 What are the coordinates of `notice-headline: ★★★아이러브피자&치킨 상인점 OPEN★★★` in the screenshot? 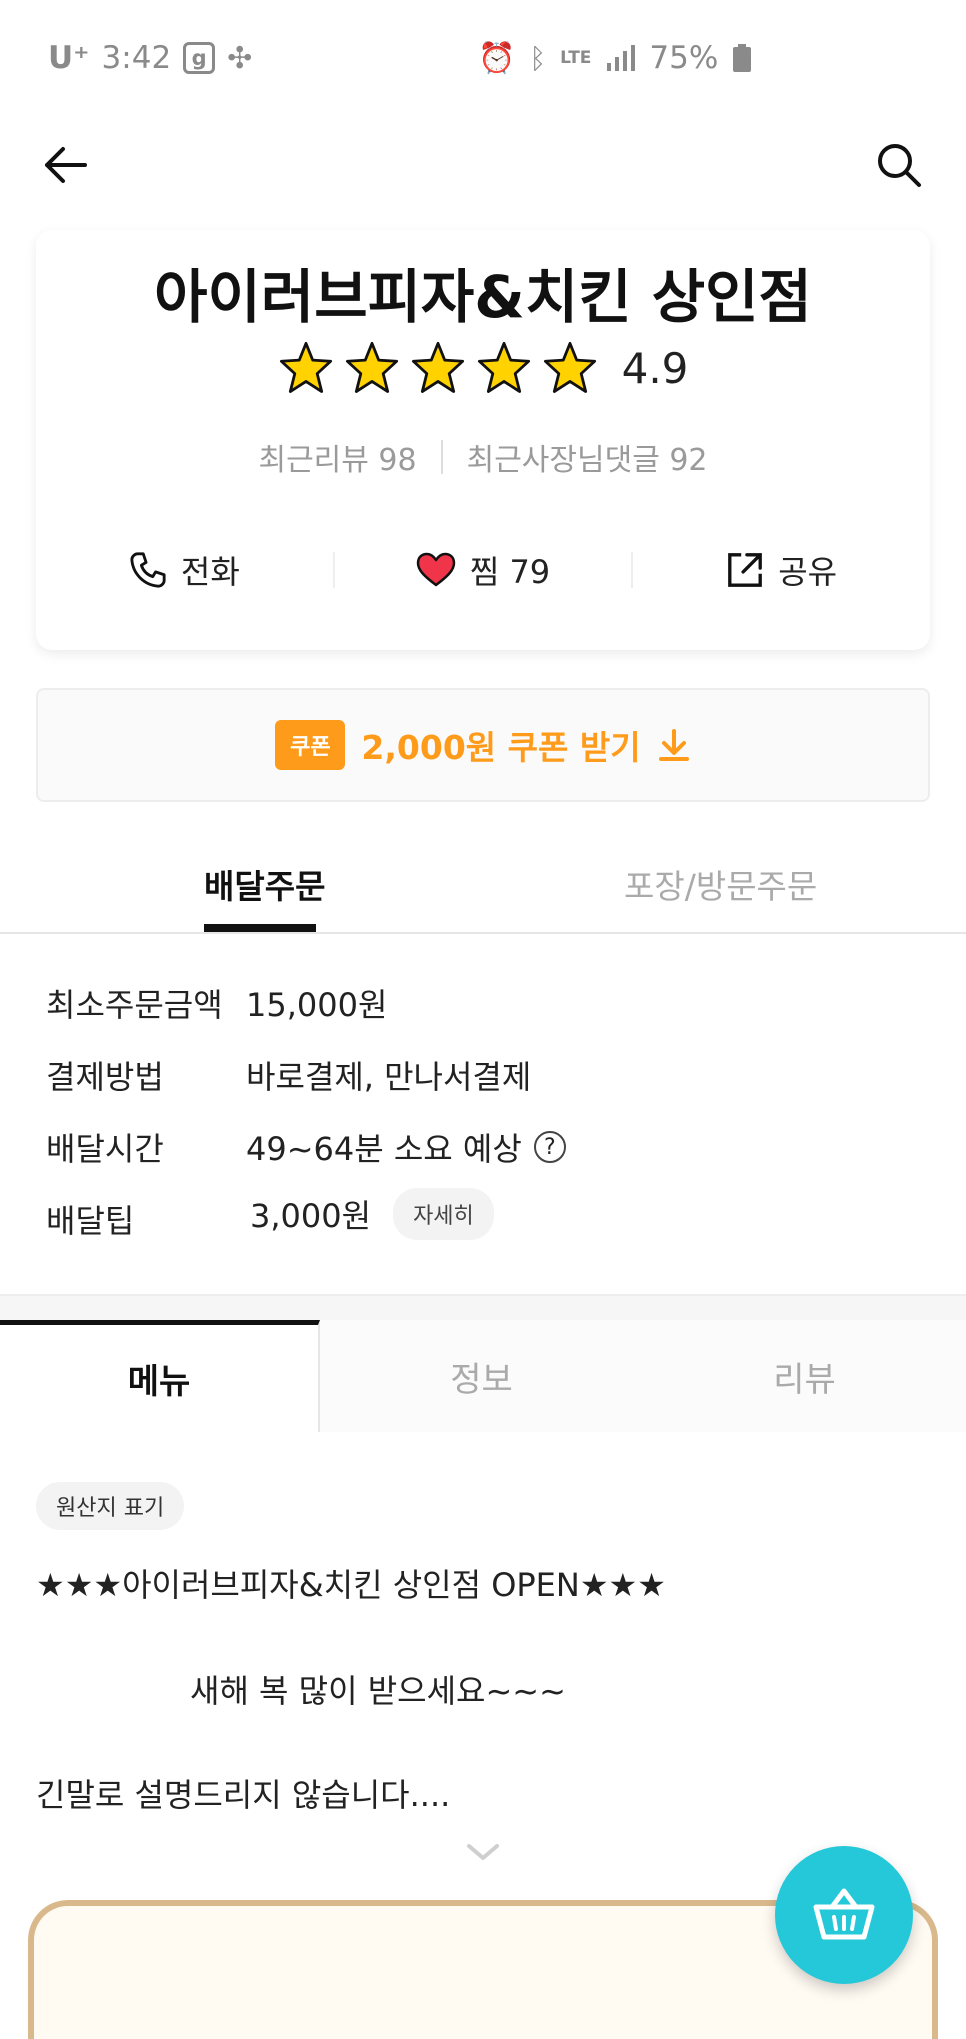 It's located at (351, 1585).